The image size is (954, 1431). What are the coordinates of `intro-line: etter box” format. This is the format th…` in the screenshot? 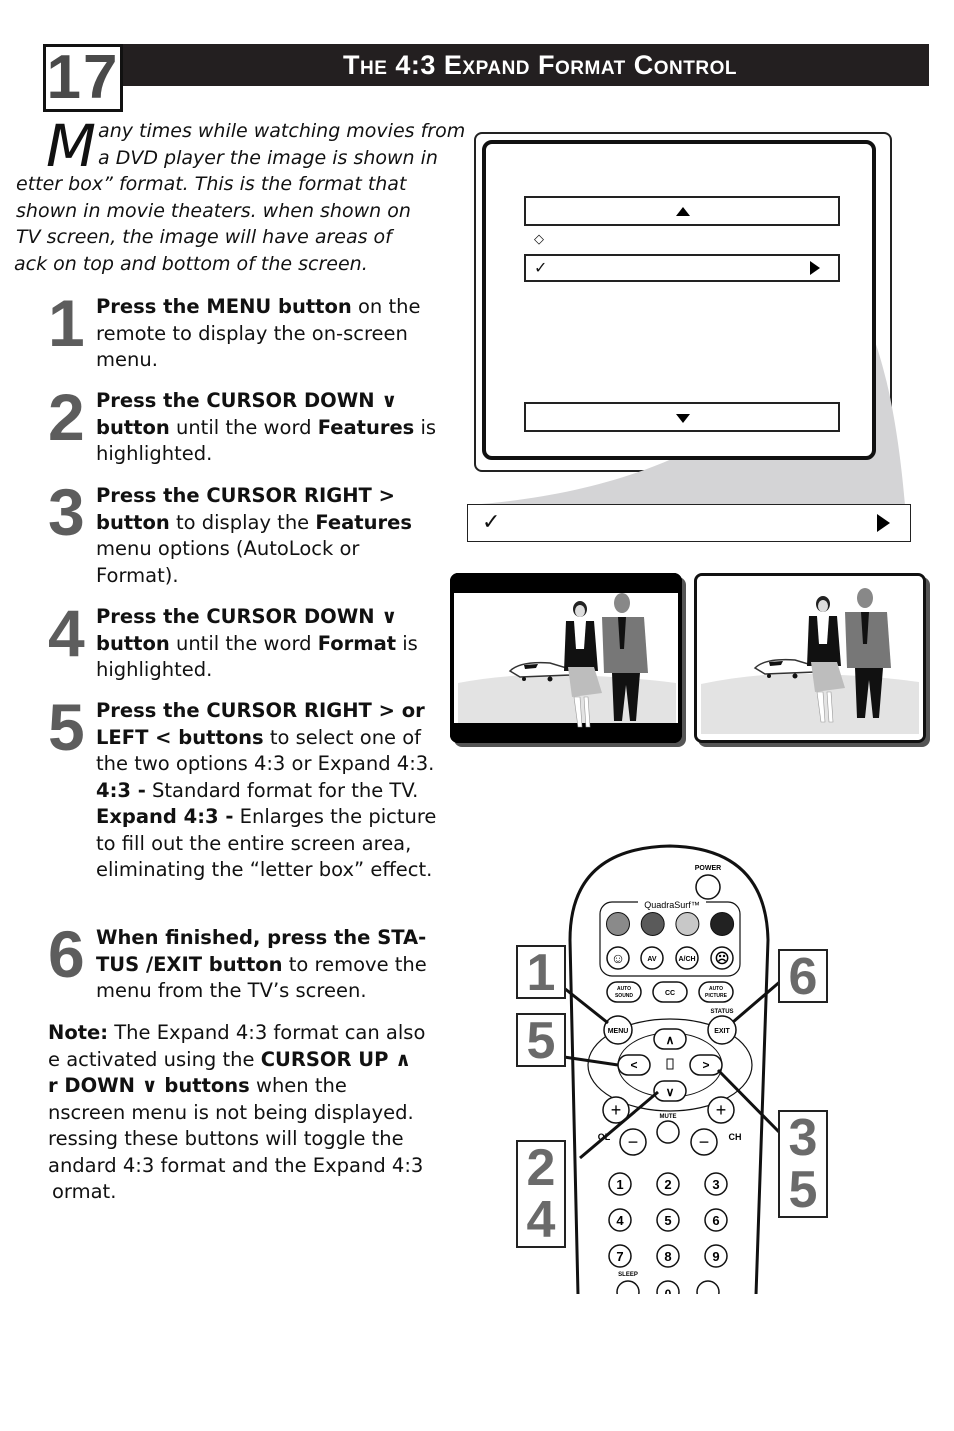 It's located at (211, 184).